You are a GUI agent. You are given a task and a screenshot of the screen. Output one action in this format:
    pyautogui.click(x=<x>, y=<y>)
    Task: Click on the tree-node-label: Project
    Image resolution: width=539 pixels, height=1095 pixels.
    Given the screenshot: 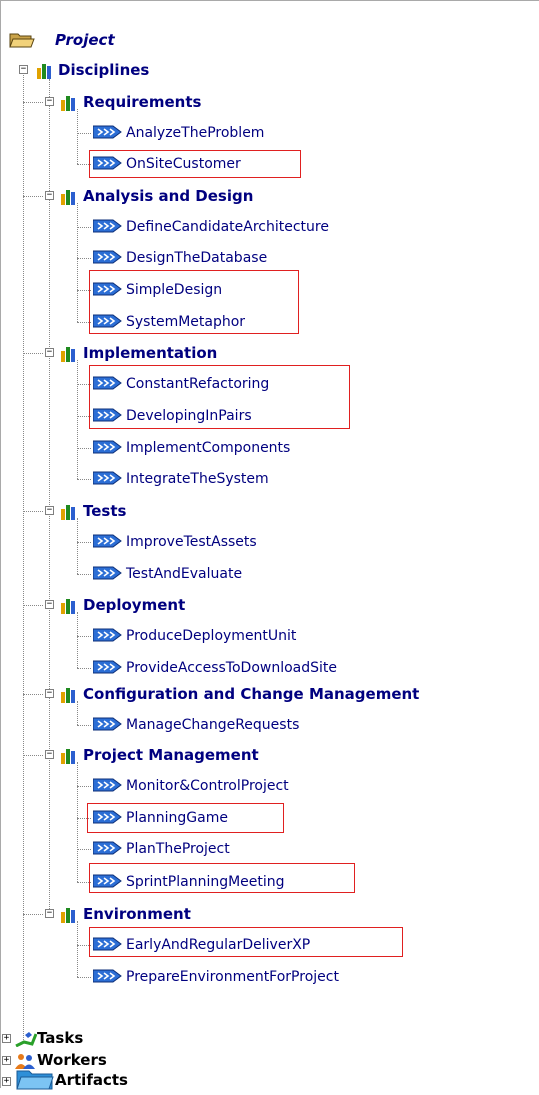 What is the action you would take?
    pyautogui.click(x=85, y=40)
    